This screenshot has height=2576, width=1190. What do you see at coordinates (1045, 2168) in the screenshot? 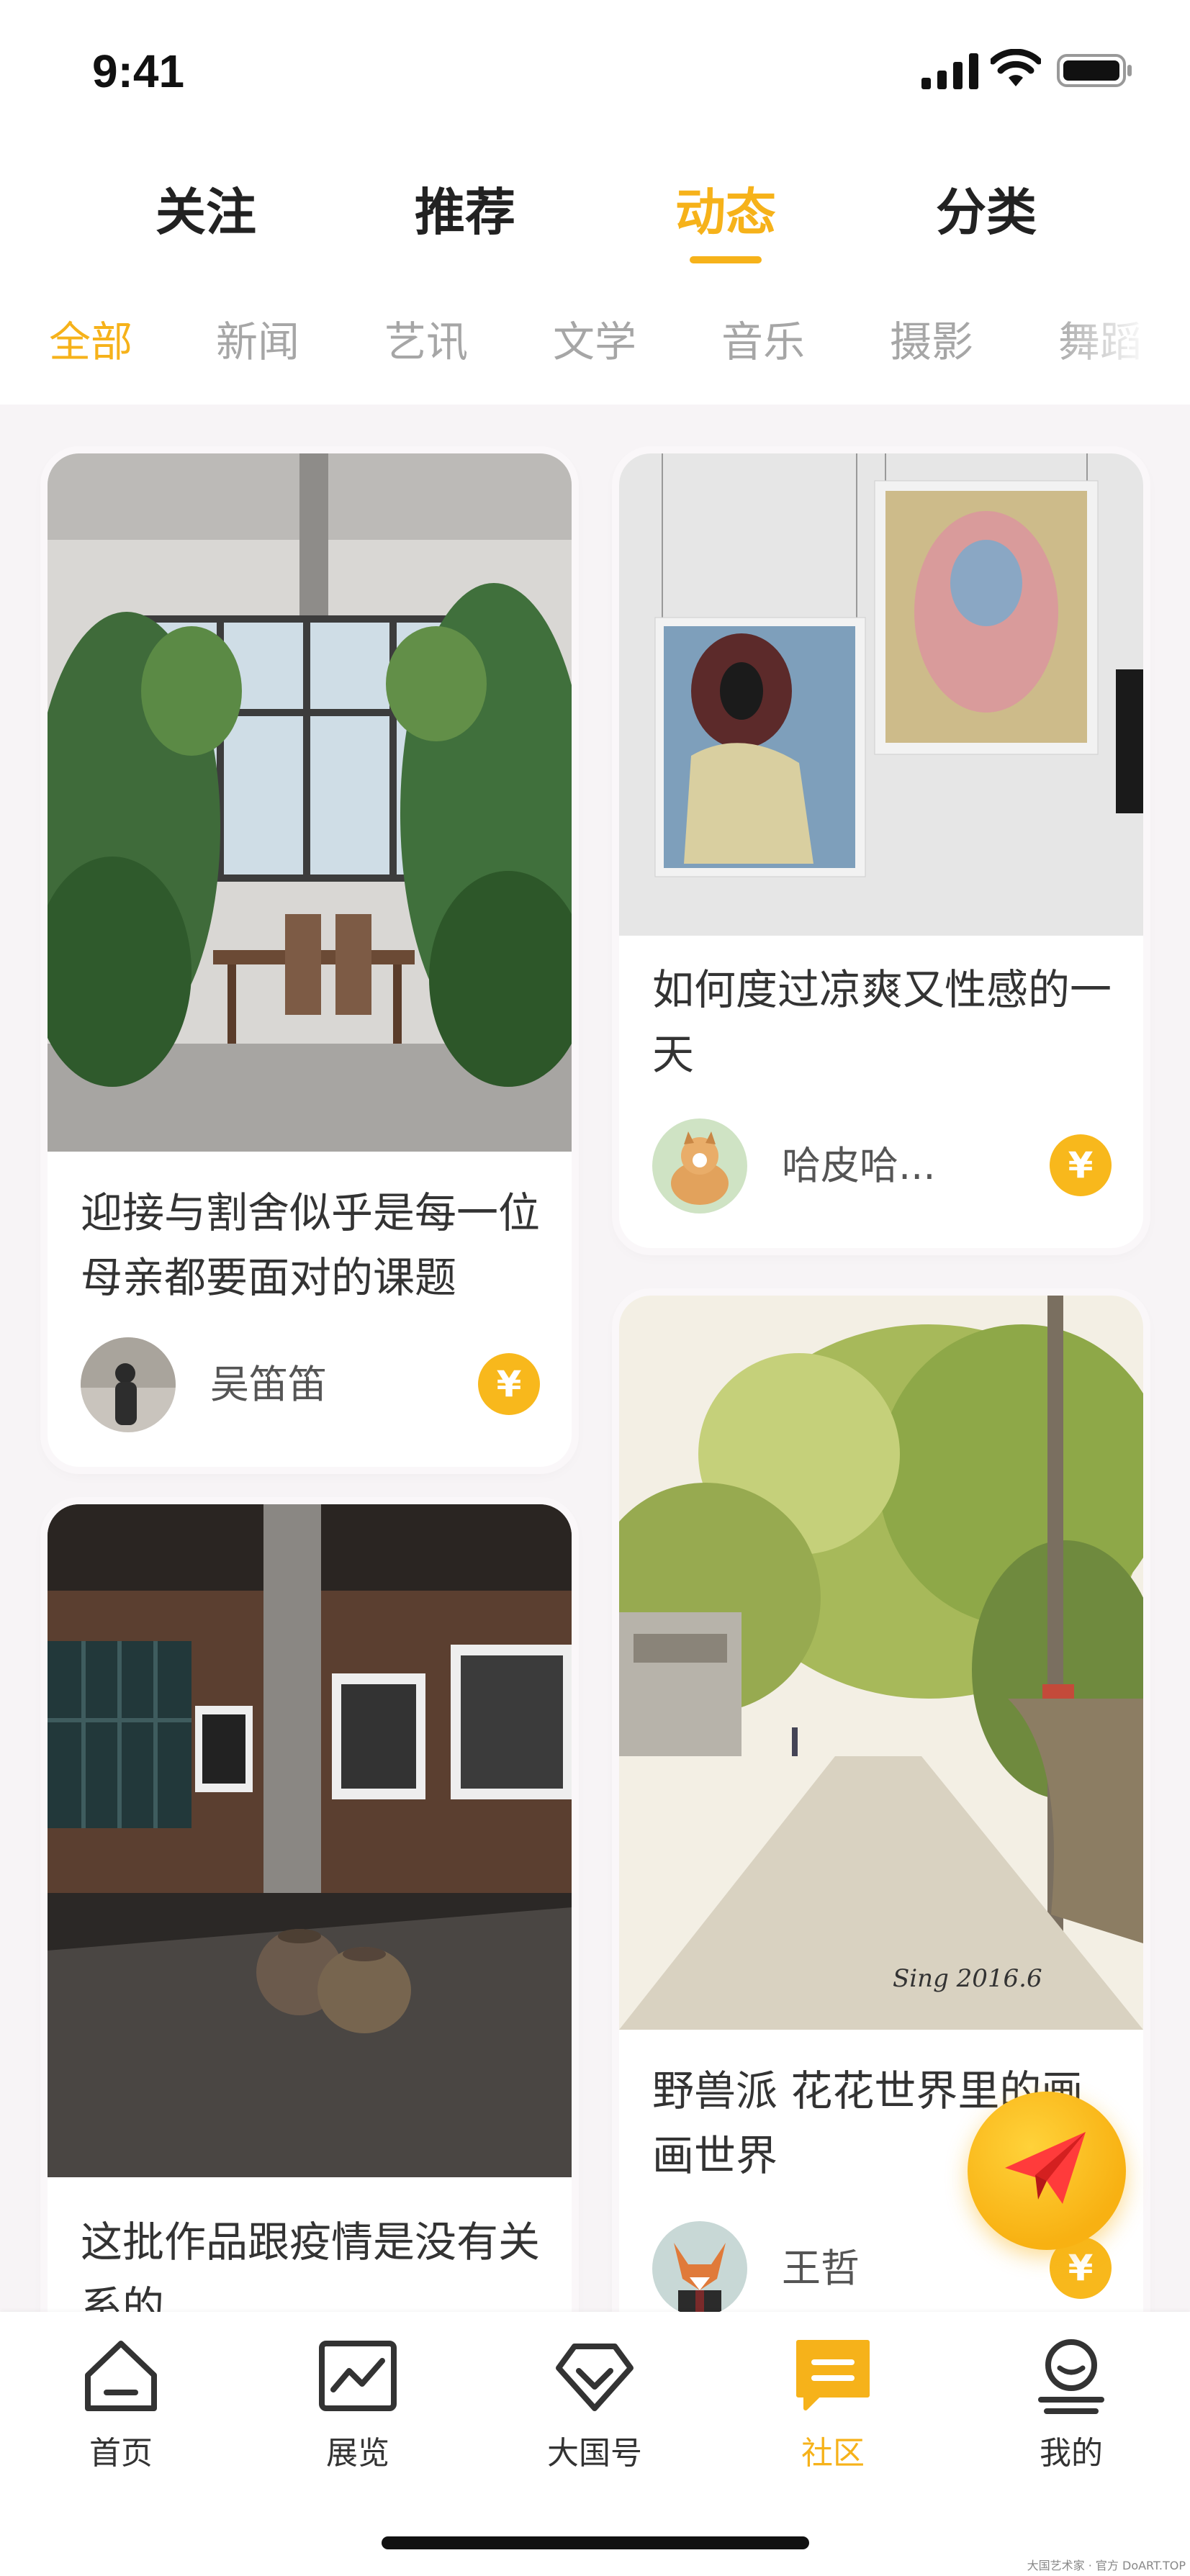
I see `paper-plane-icon` at bounding box center [1045, 2168].